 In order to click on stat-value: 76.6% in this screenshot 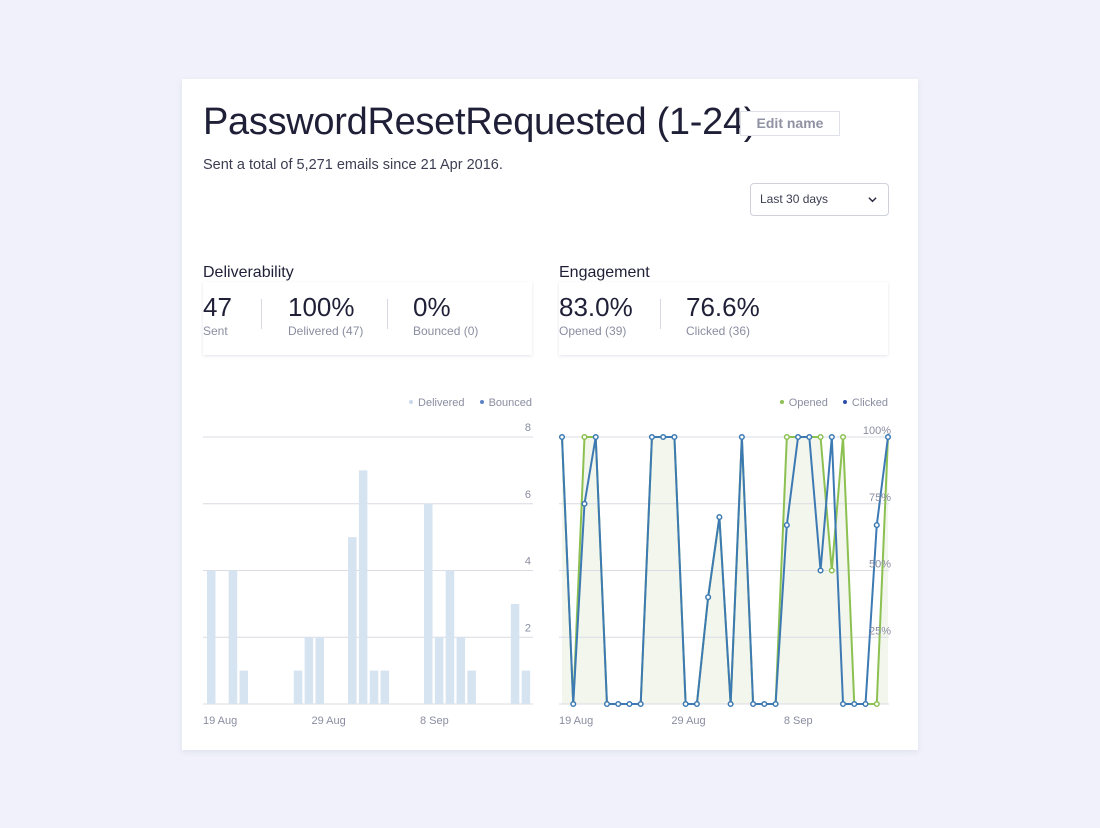, I will do `click(723, 307)`.